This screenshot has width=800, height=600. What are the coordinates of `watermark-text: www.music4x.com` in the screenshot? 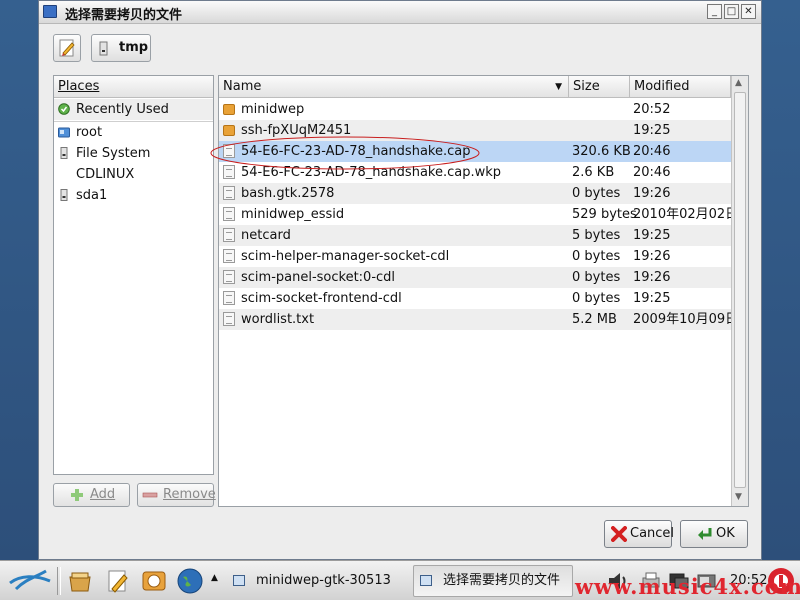 It's located at (687, 586).